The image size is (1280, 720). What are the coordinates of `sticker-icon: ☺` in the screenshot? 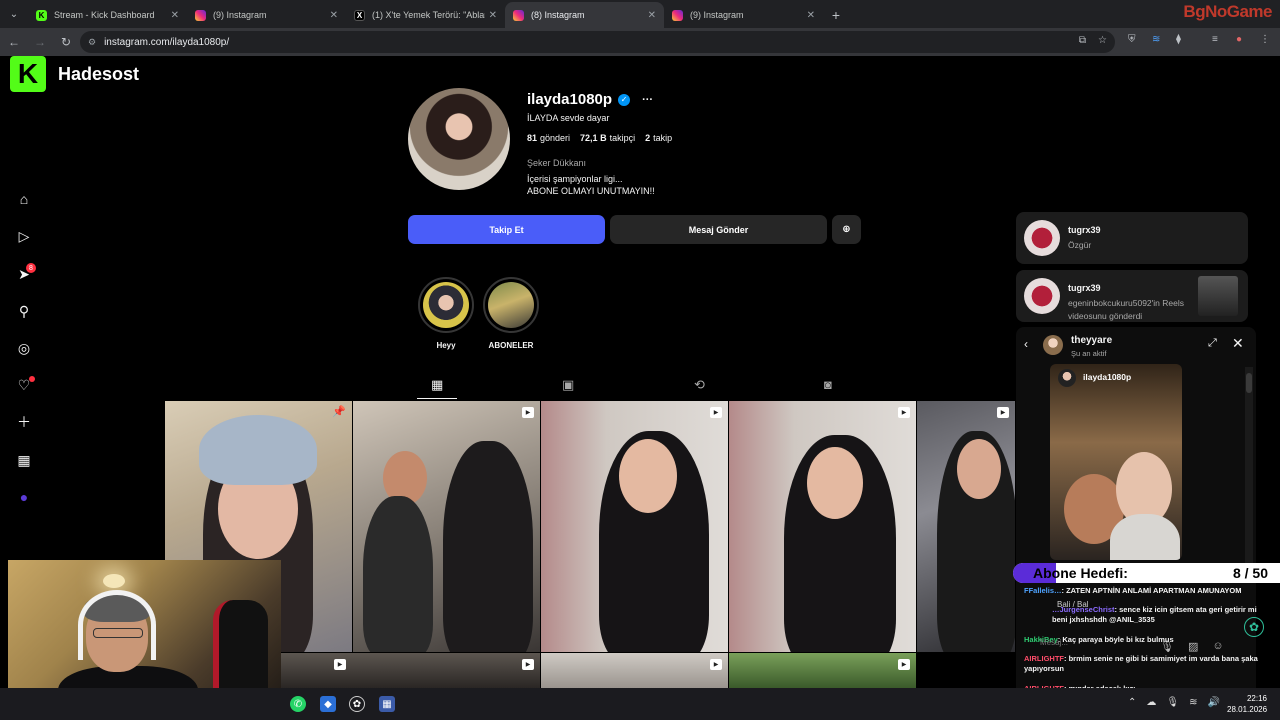 It's located at (1217, 646).